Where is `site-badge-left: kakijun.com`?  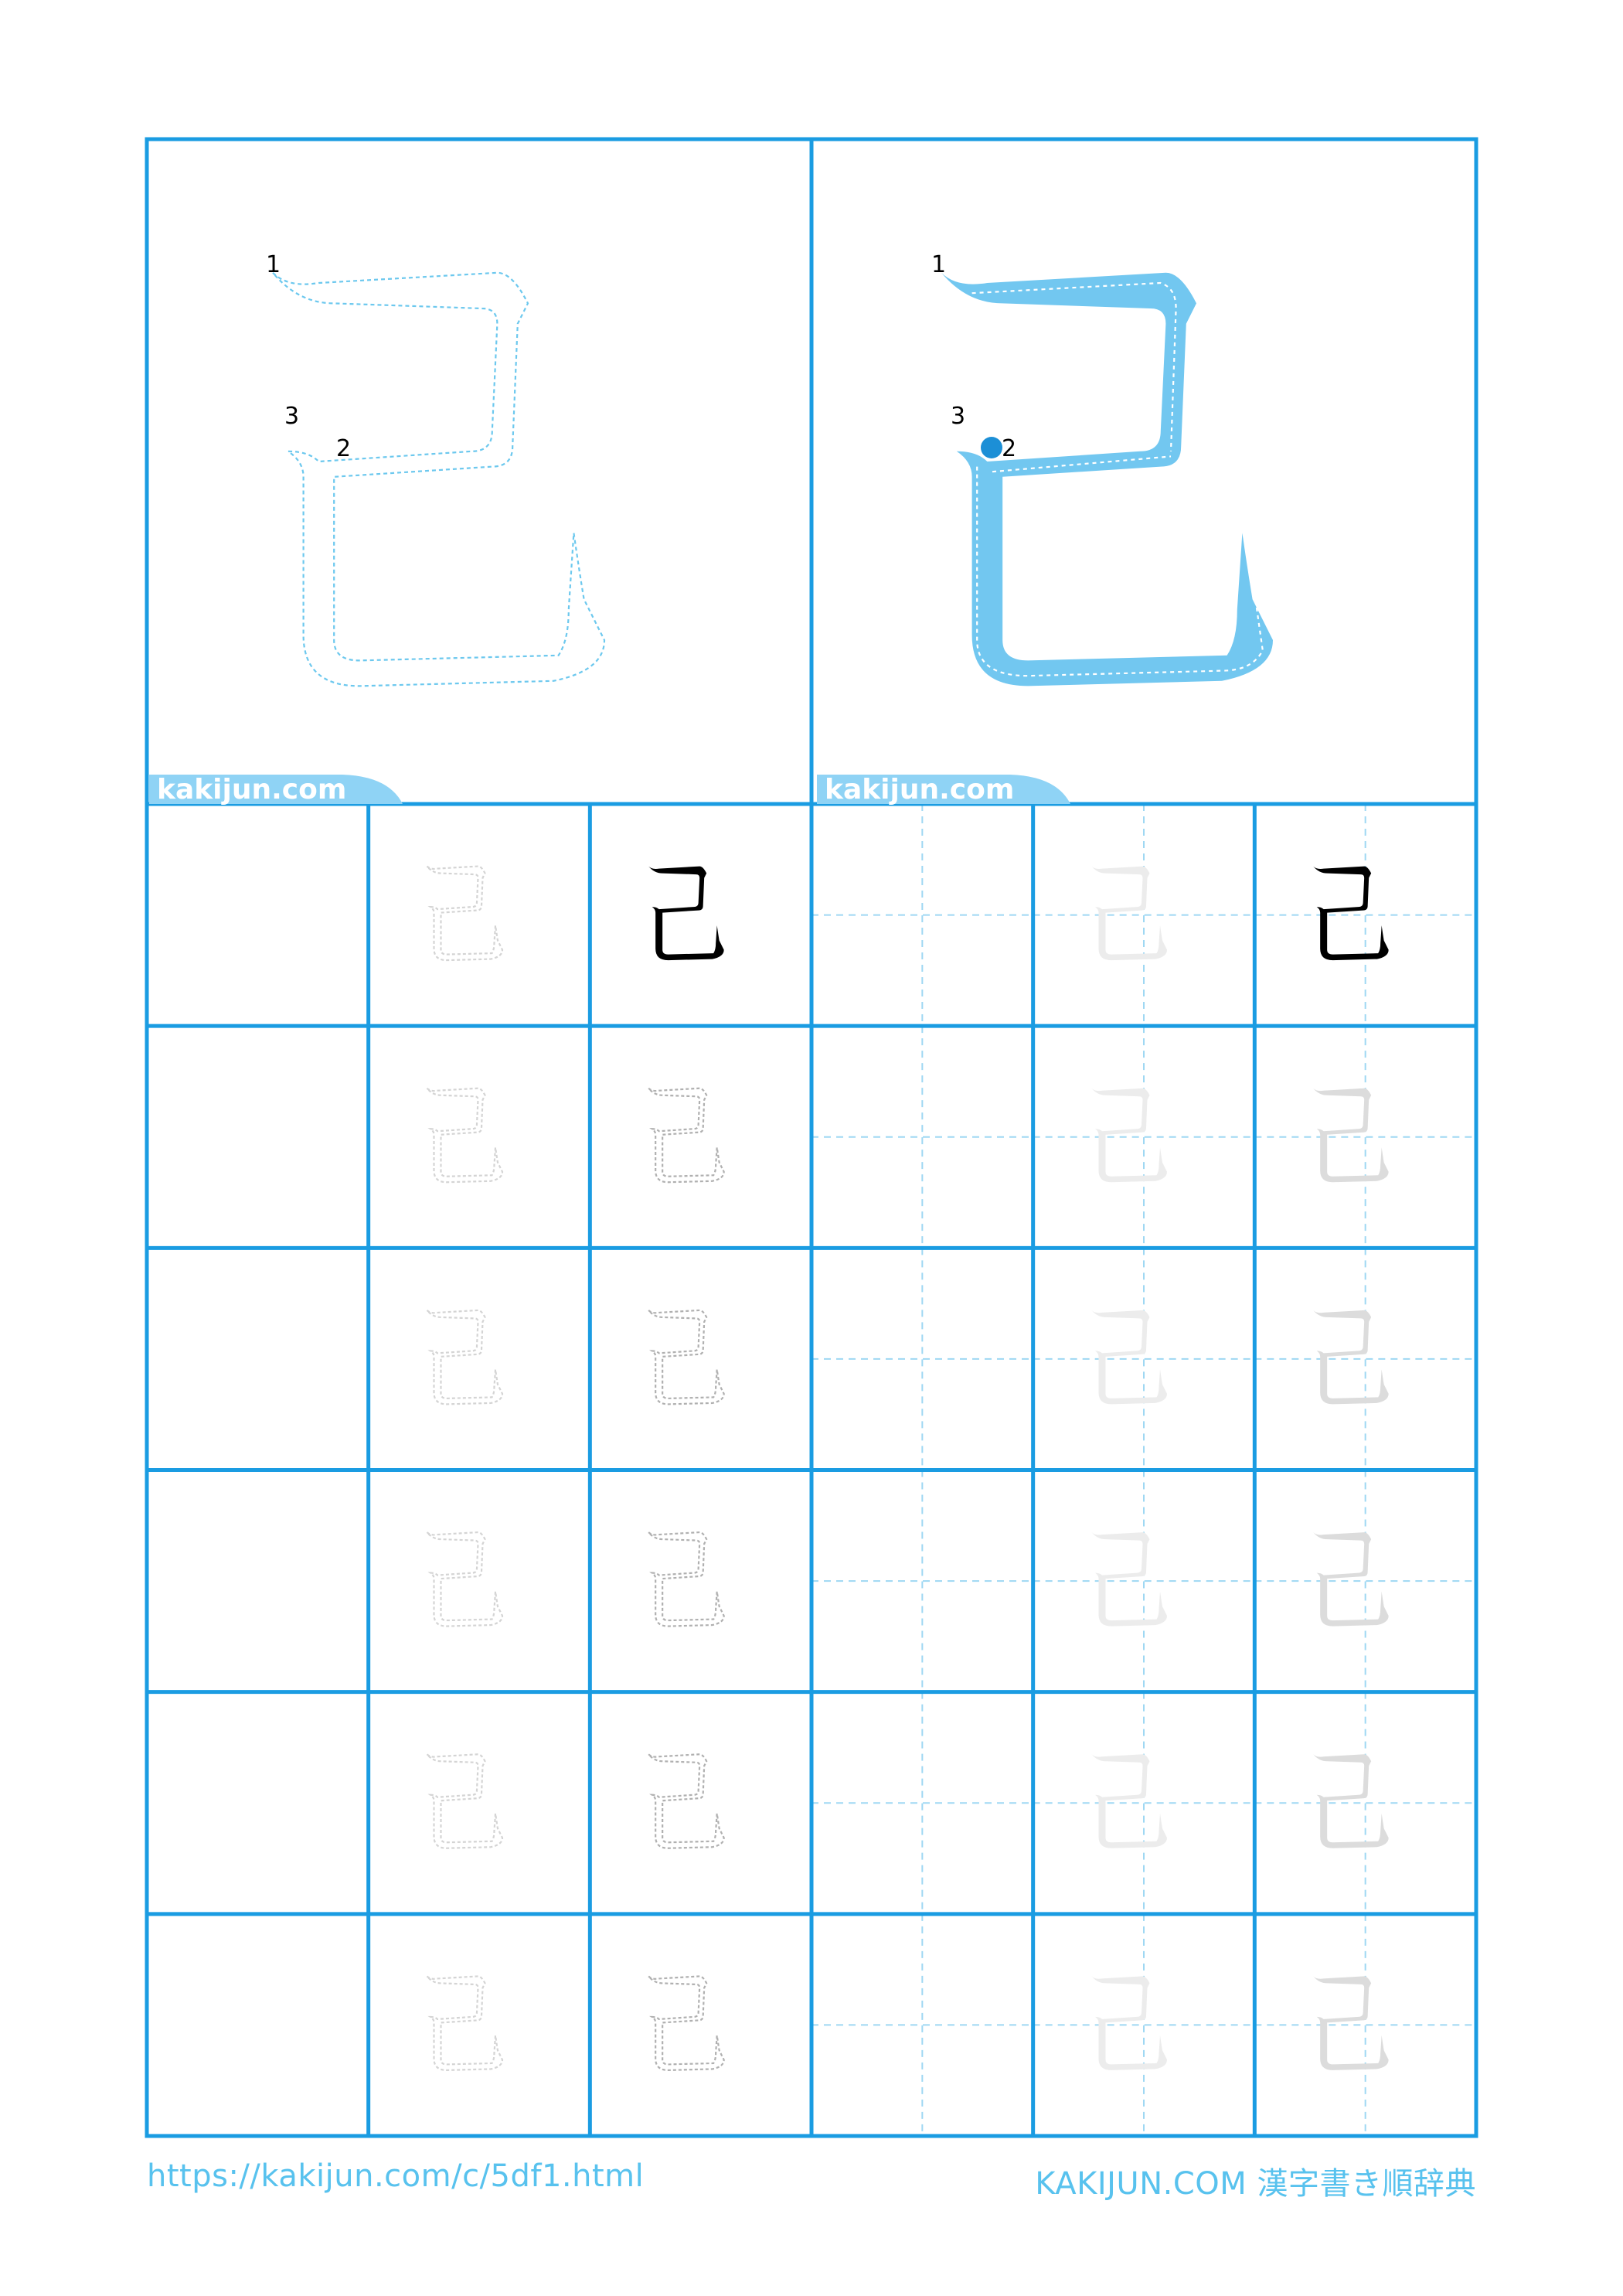 site-badge-left: kakijun.com is located at coordinates (276, 790).